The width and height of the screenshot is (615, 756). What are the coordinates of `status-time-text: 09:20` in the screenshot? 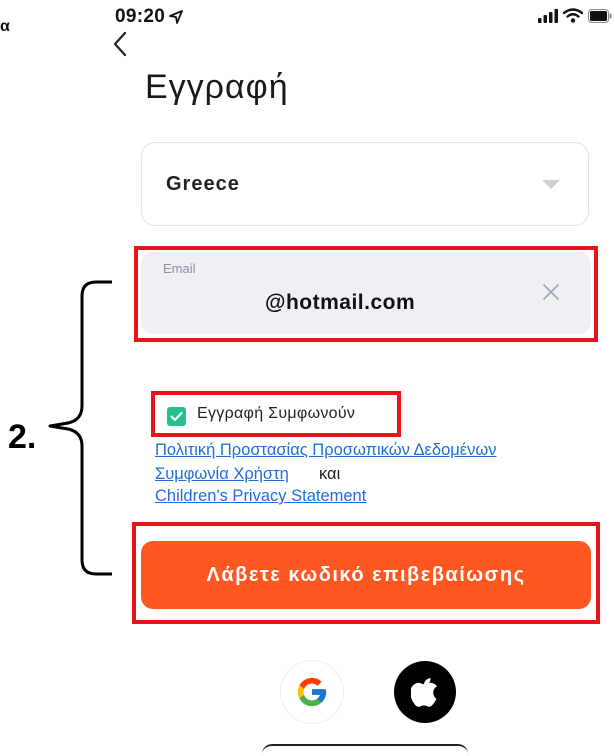 It's located at (140, 16).